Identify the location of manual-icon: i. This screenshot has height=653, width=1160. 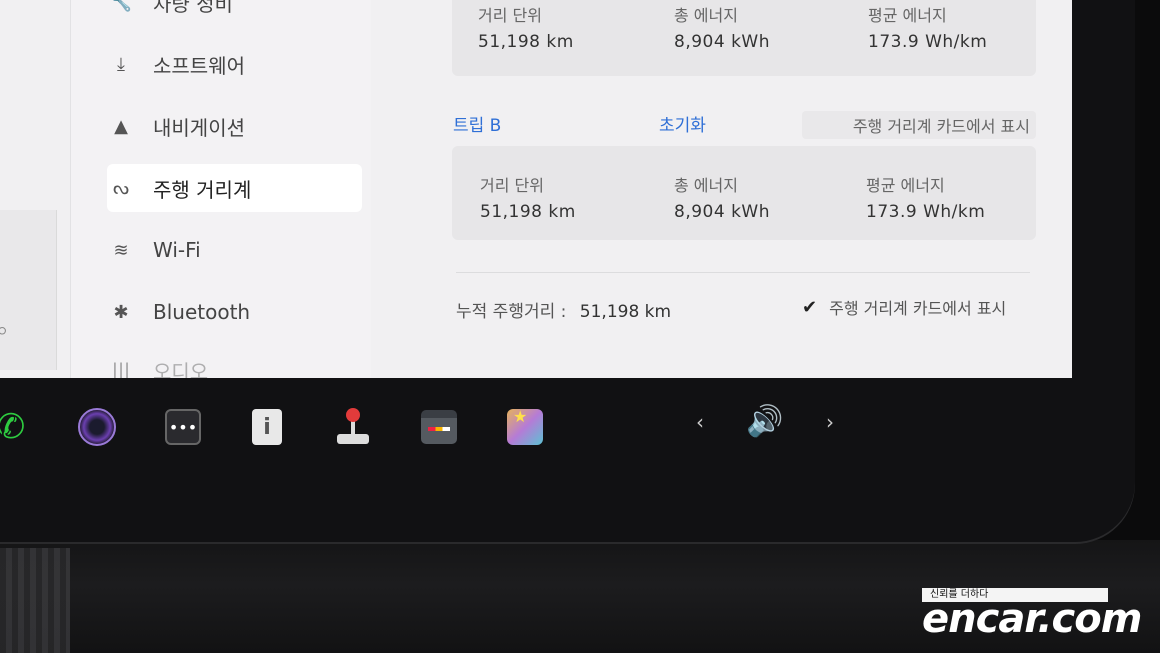
(267, 427).